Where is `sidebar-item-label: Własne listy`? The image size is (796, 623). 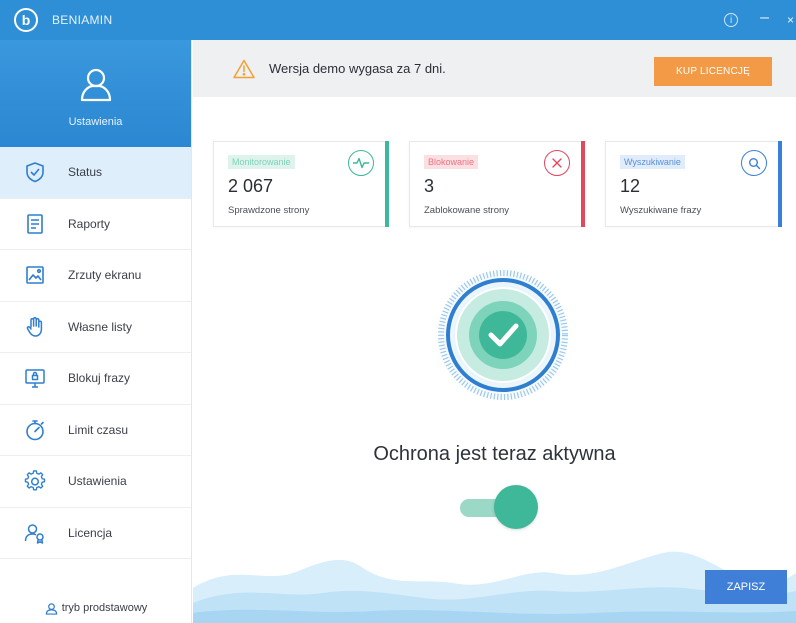 sidebar-item-label: Własne listy is located at coordinates (100, 326).